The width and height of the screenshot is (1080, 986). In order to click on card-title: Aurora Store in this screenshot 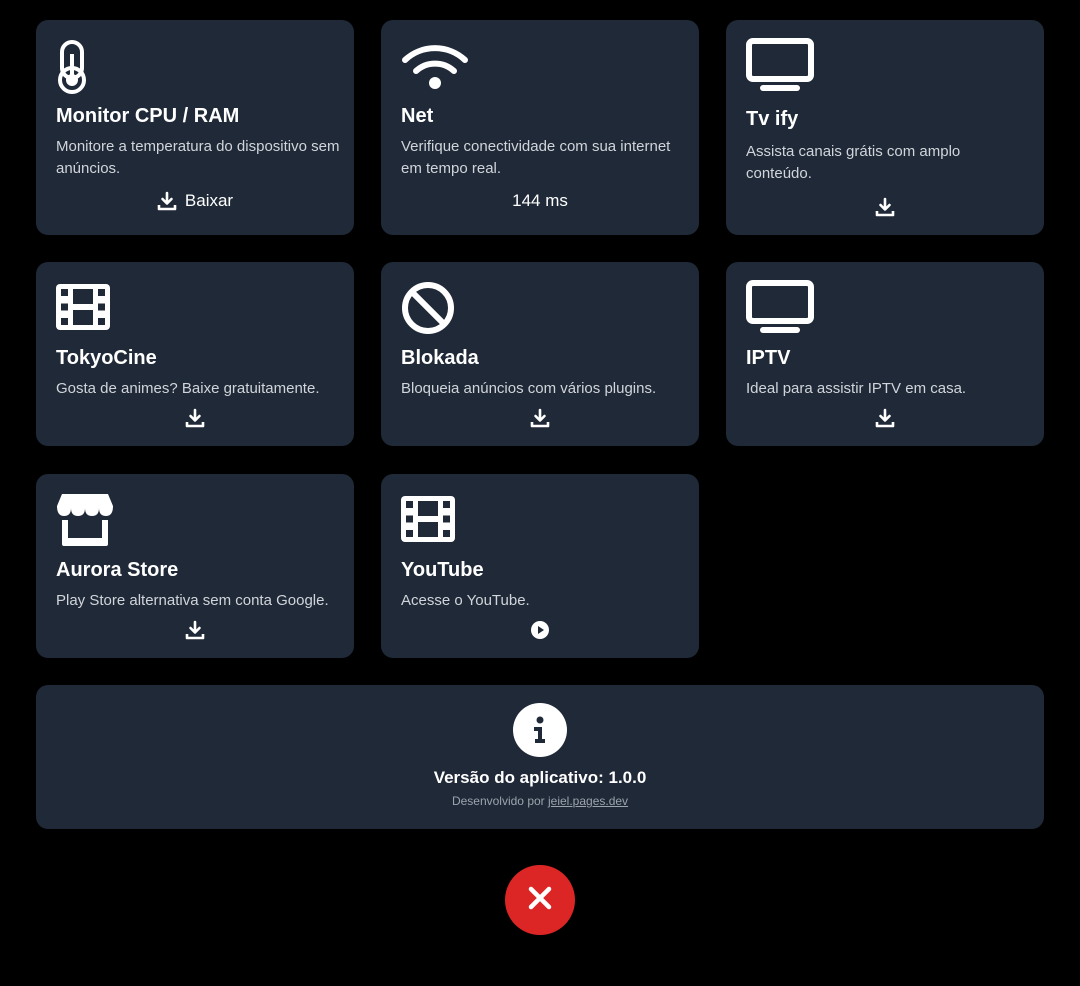, I will do `click(117, 570)`.